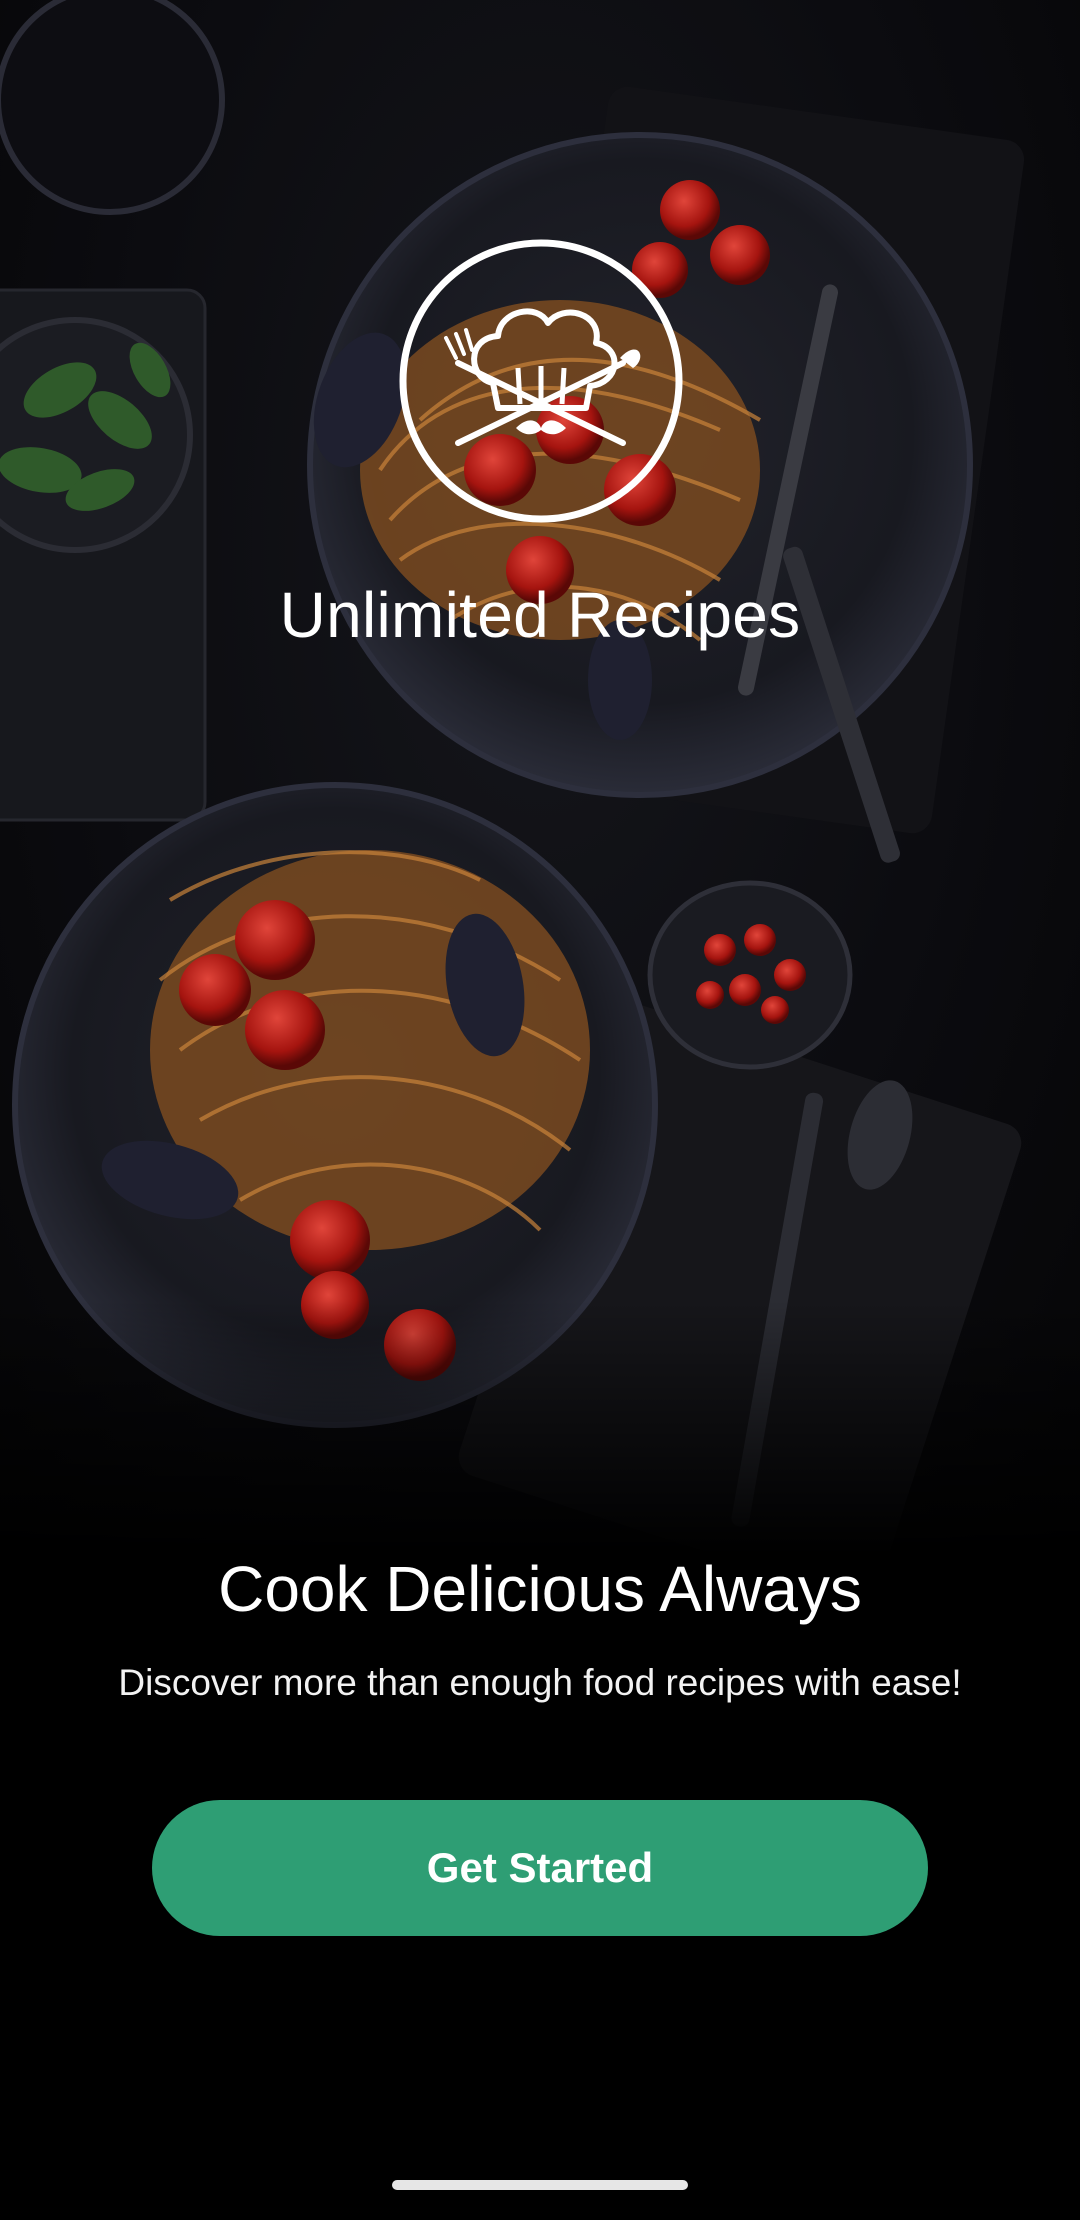  I want to click on app-title: Unlimited Recipes, so click(540, 615).